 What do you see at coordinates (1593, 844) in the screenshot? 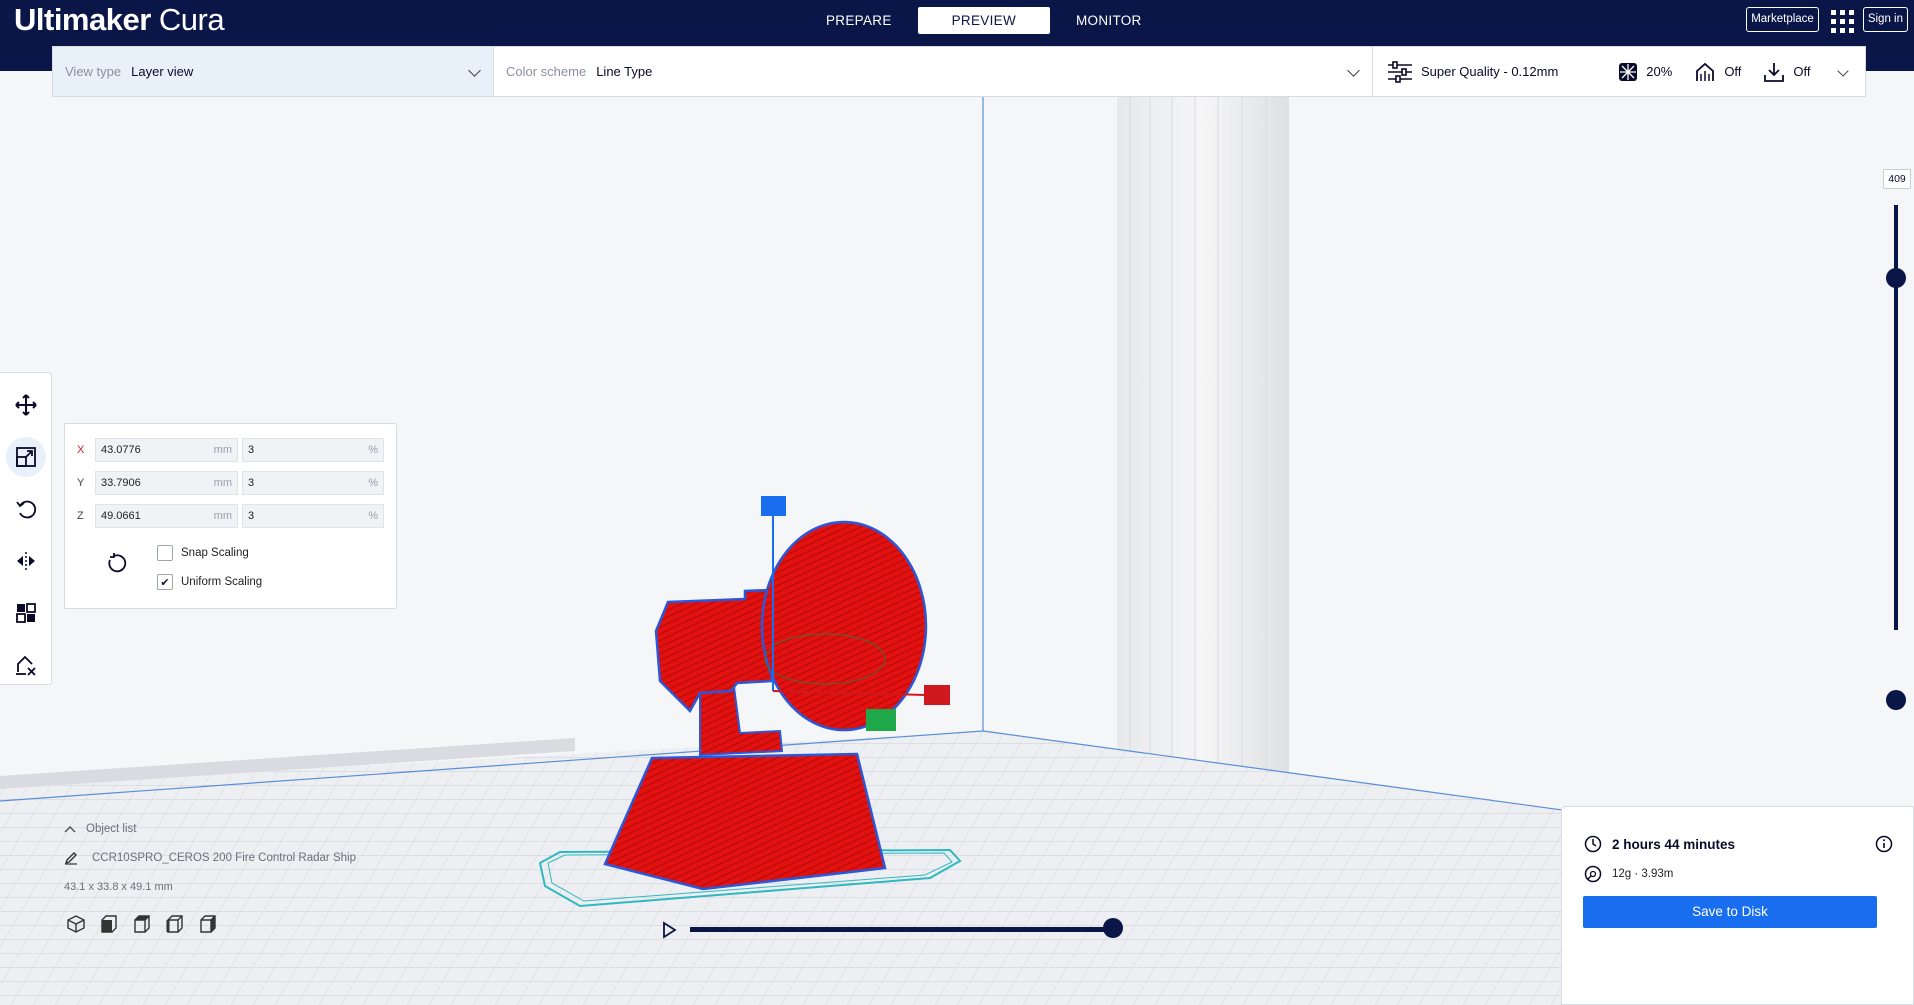
I see `clock-icon` at bounding box center [1593, 844].